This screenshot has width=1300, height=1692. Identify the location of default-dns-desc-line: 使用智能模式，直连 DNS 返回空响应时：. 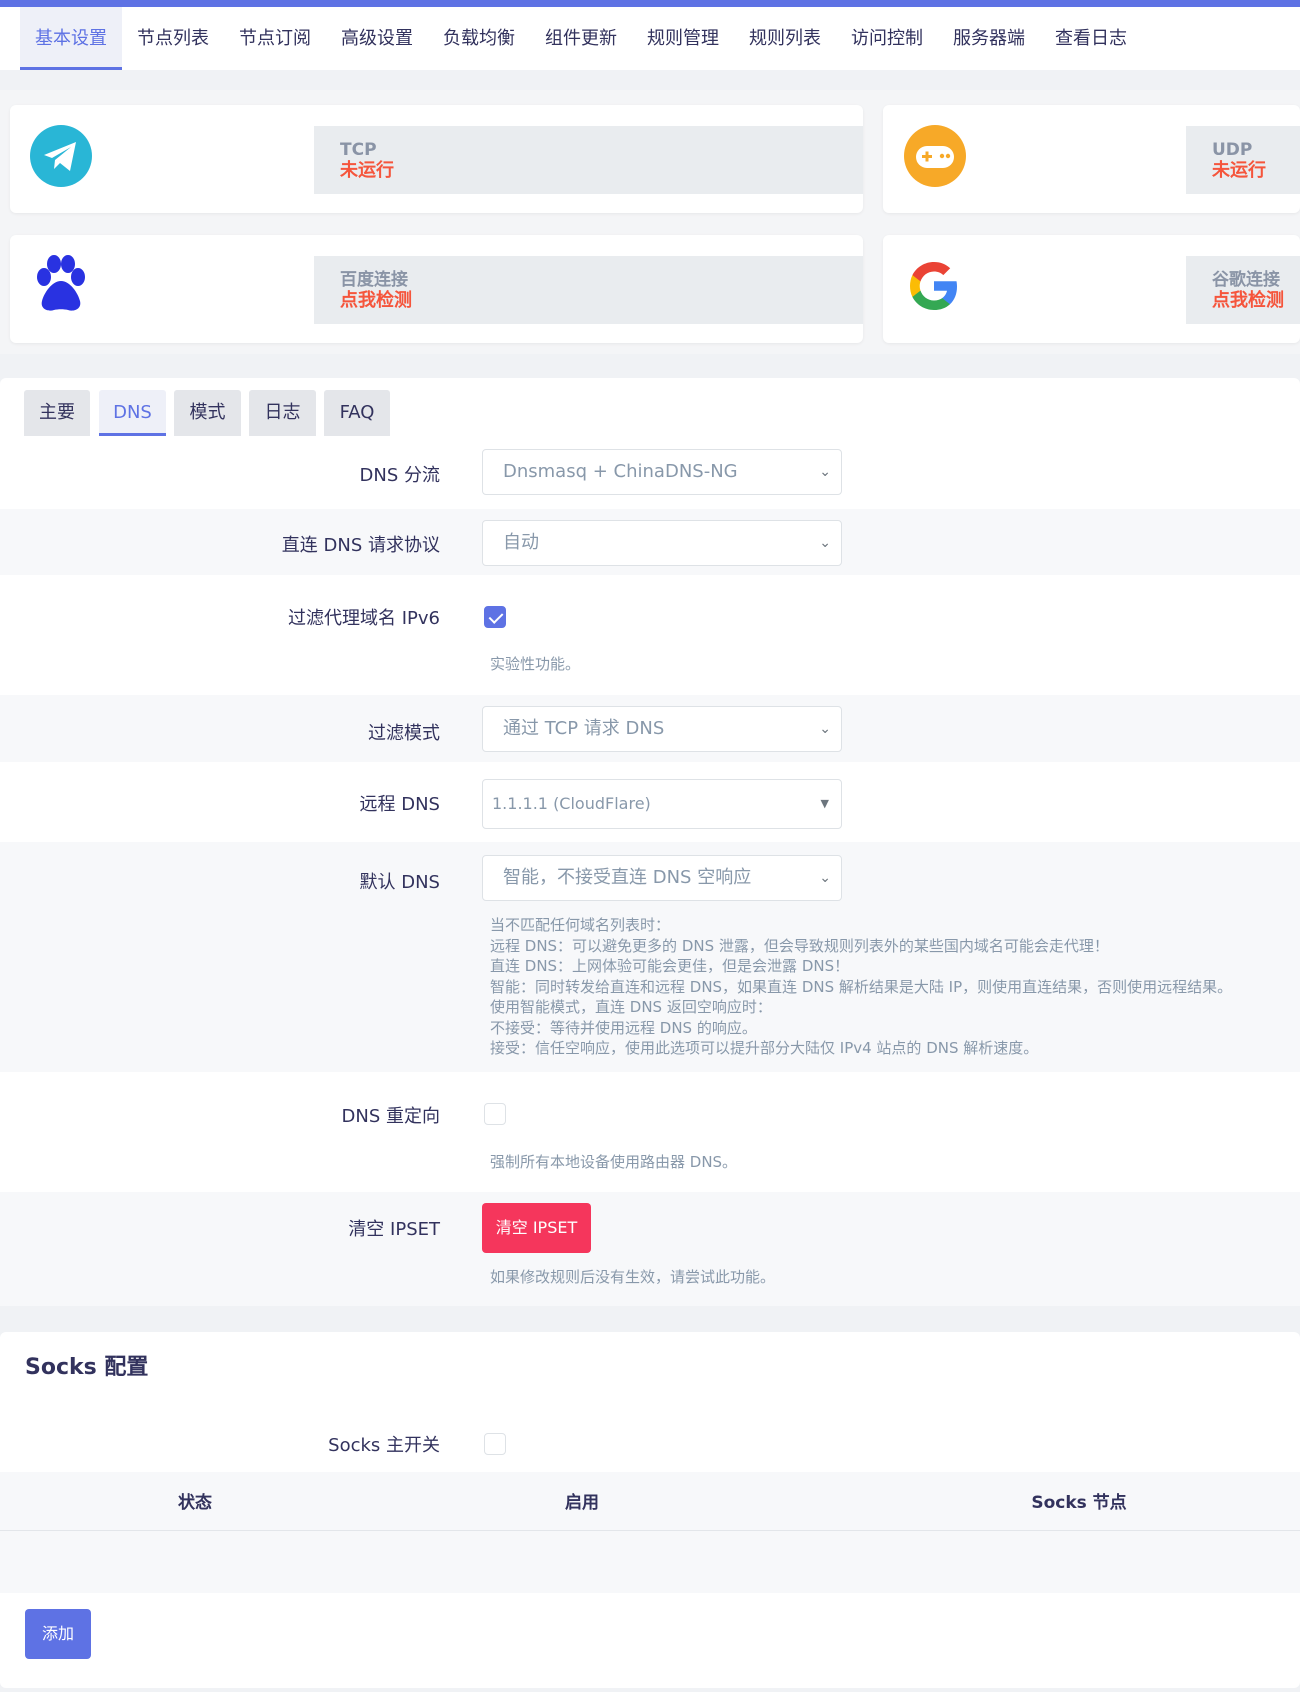
(631, 1007).